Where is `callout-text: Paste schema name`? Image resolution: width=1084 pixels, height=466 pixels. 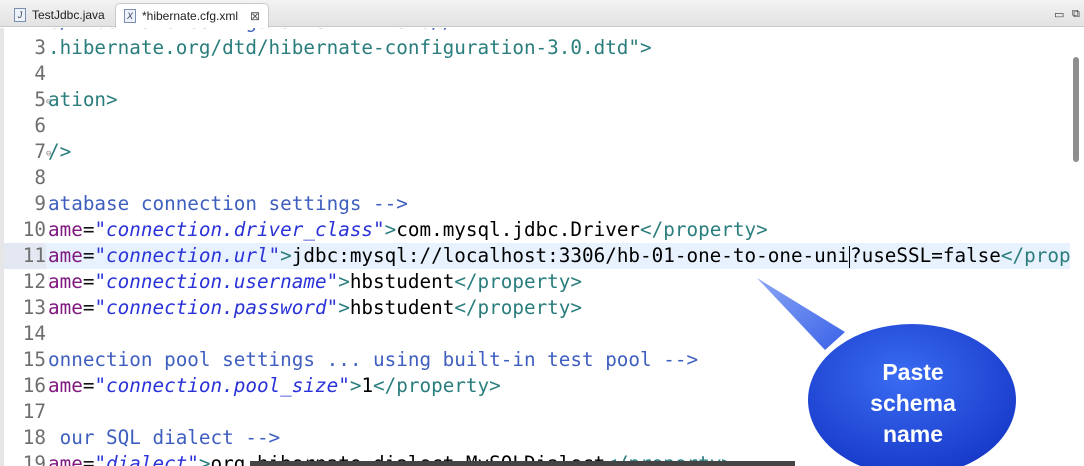 callout-text: Paste schema name is located at coordinates (913, 403).